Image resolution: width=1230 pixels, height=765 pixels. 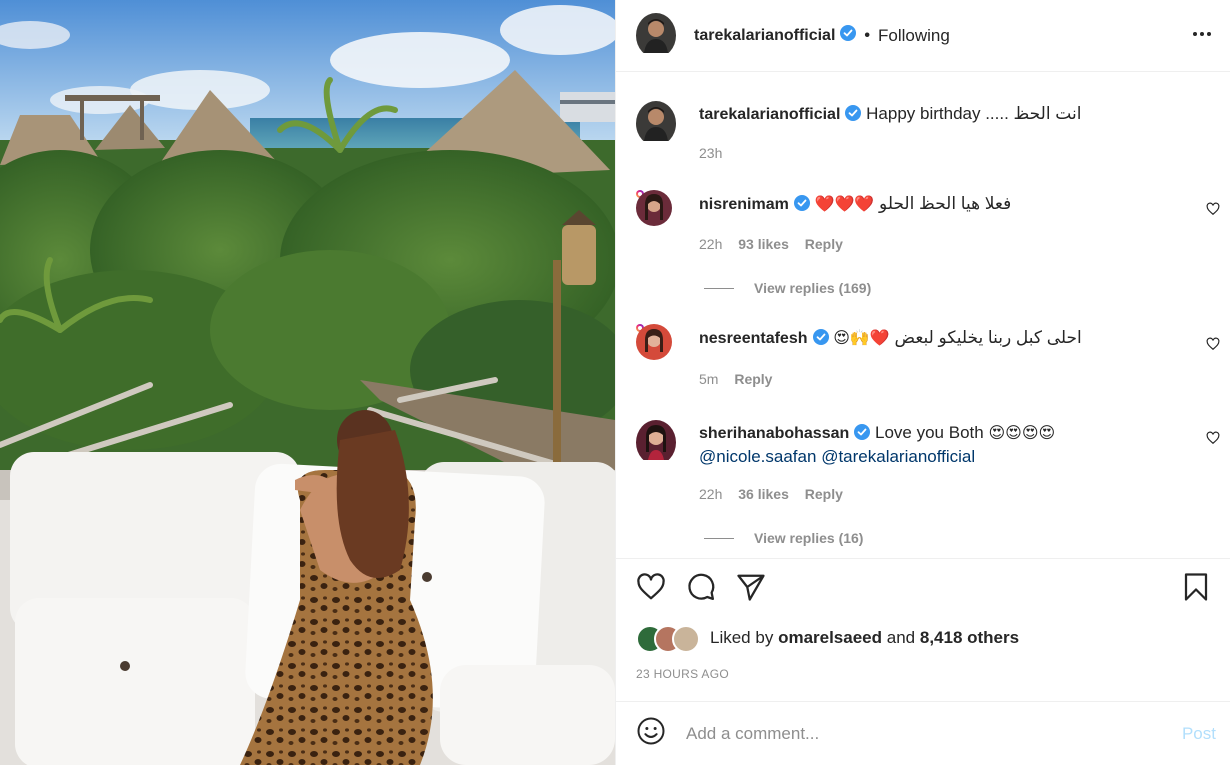 I want to click on comment-meta: 22h 93 likes Reply, so click(x=777, y=244).